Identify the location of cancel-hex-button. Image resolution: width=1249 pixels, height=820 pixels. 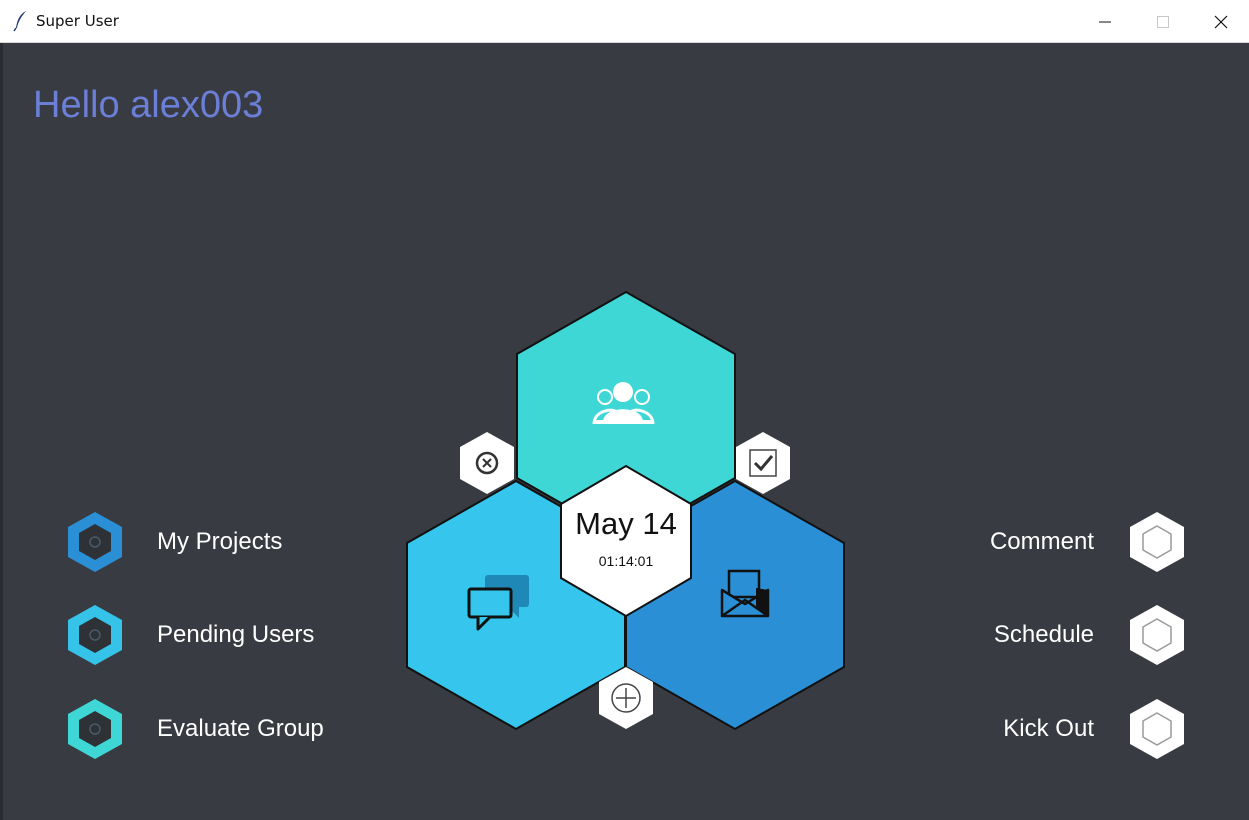
(487, 463).